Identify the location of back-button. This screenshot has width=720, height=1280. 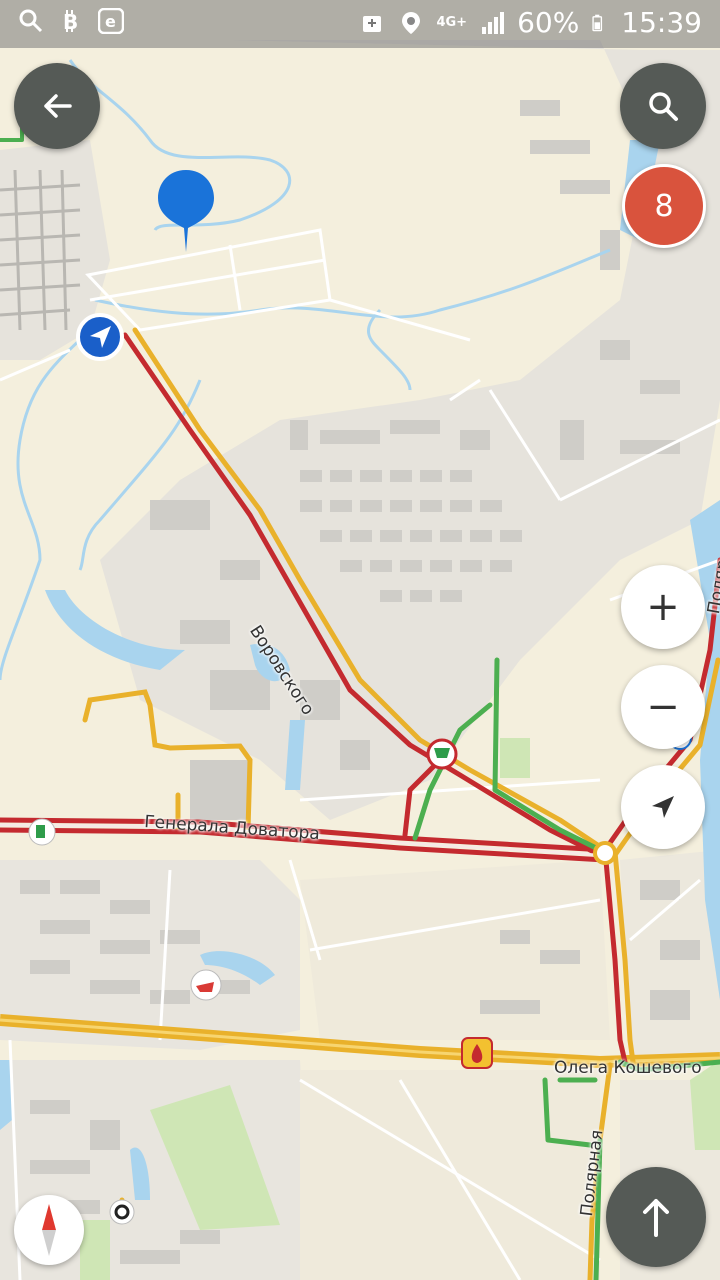
(57, 106).